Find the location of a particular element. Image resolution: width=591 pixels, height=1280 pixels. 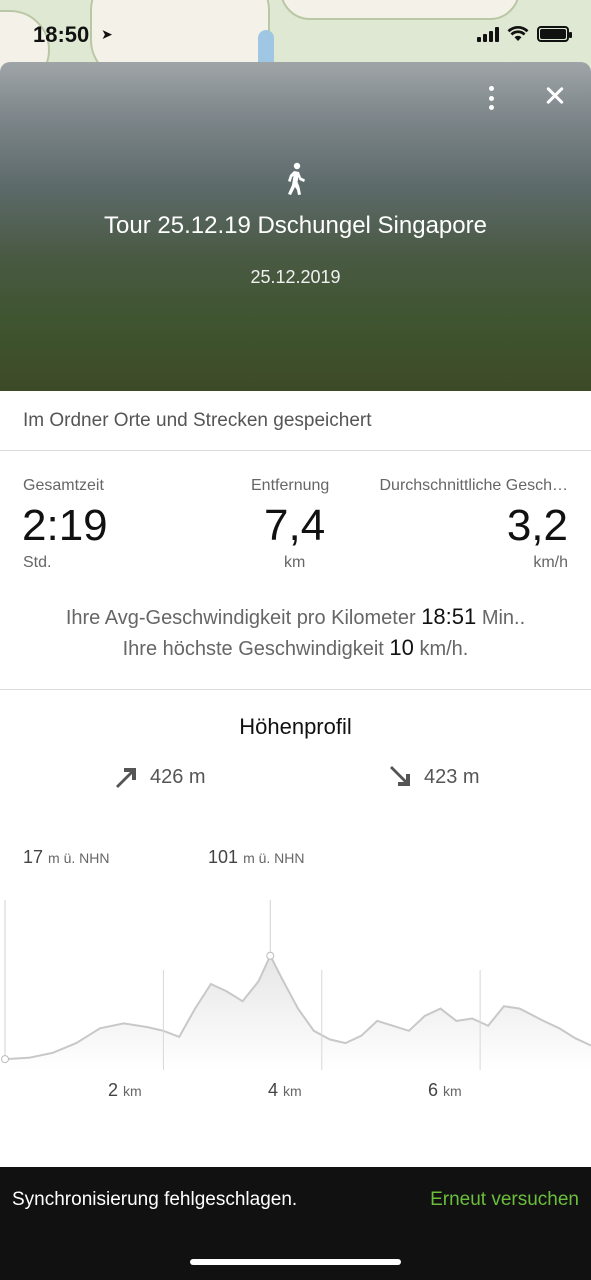

descent: 423 m is located at coordinates (434, 777).